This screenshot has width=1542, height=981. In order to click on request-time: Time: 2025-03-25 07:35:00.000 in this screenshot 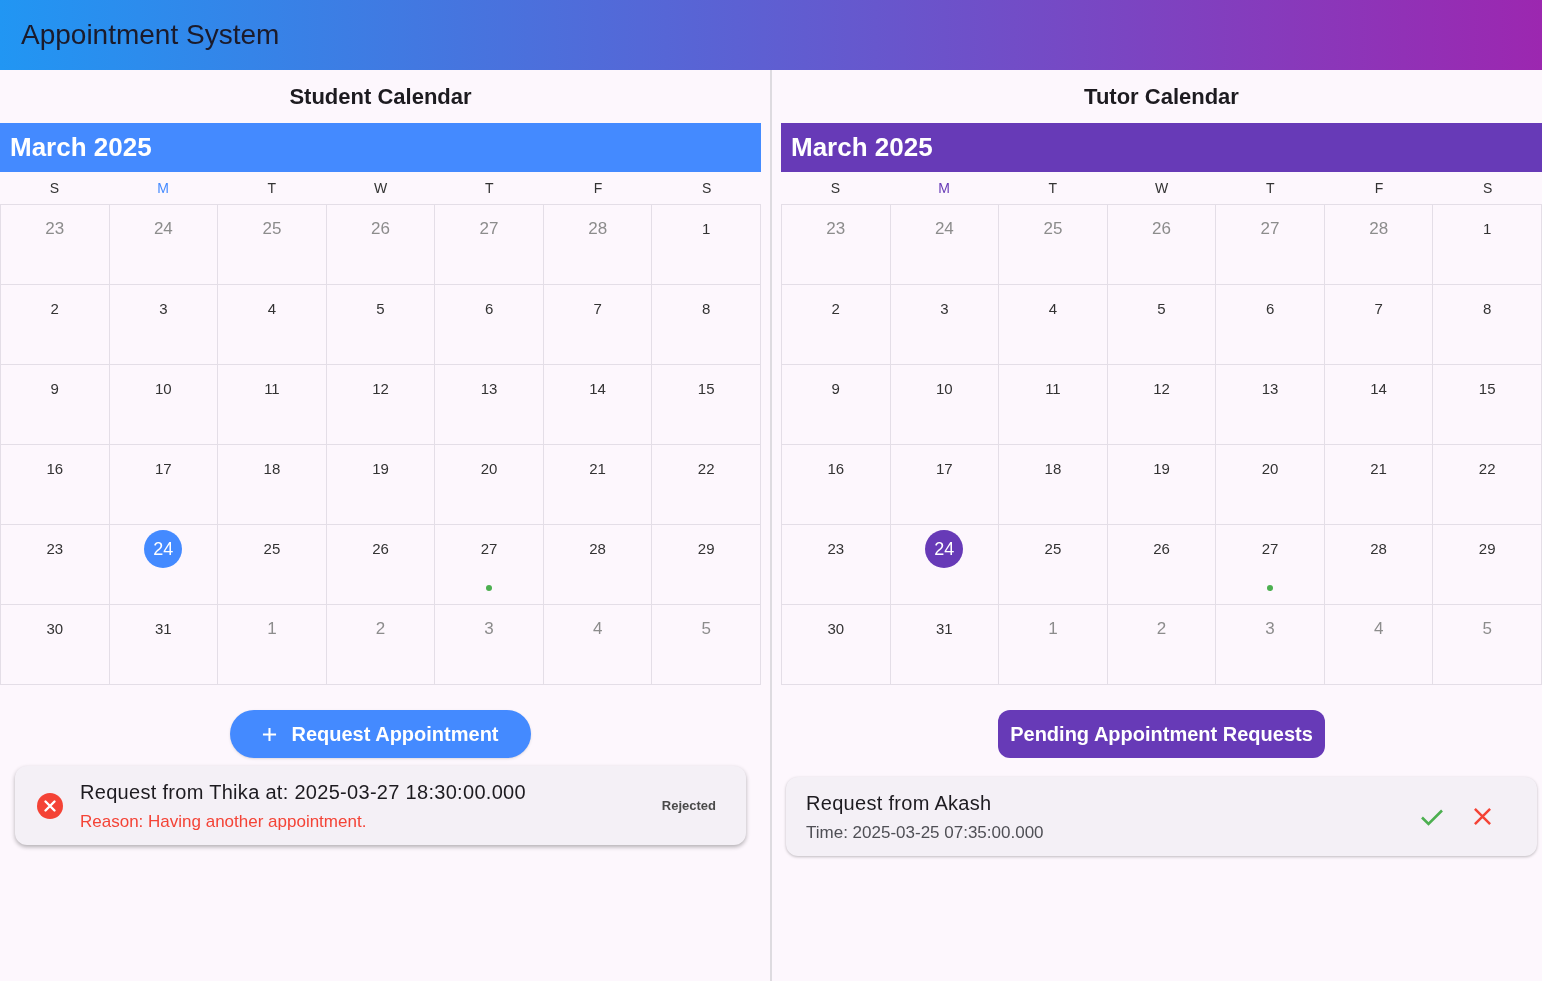, I will do `click(925, 832)`.